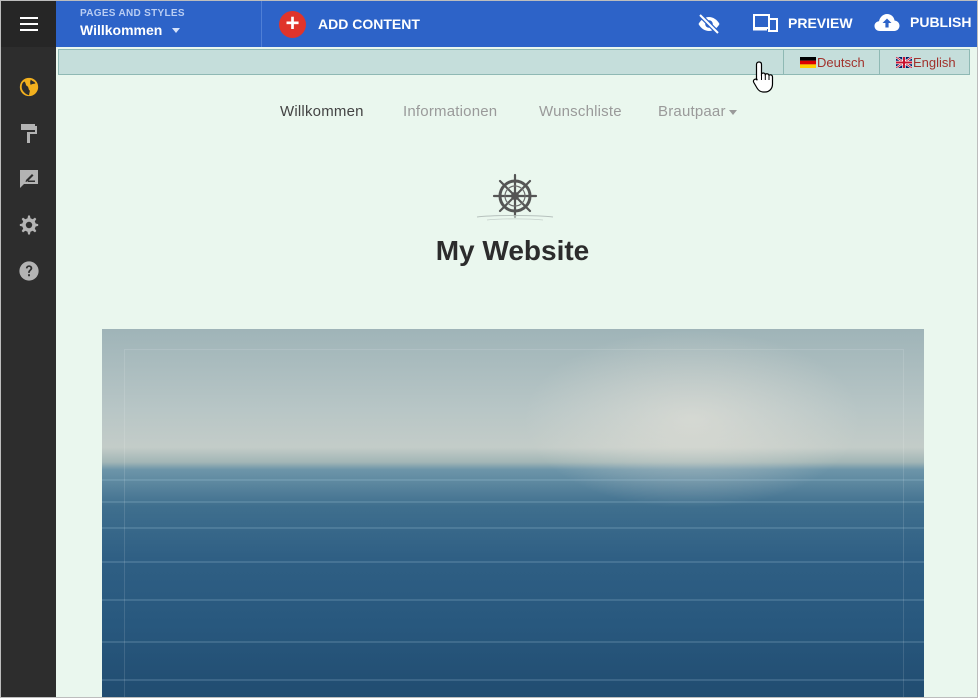  What do you see at coordinates (763, 77) in the screenshot?
I see `hand-cursor-icon` at bounding box center [763, 77].